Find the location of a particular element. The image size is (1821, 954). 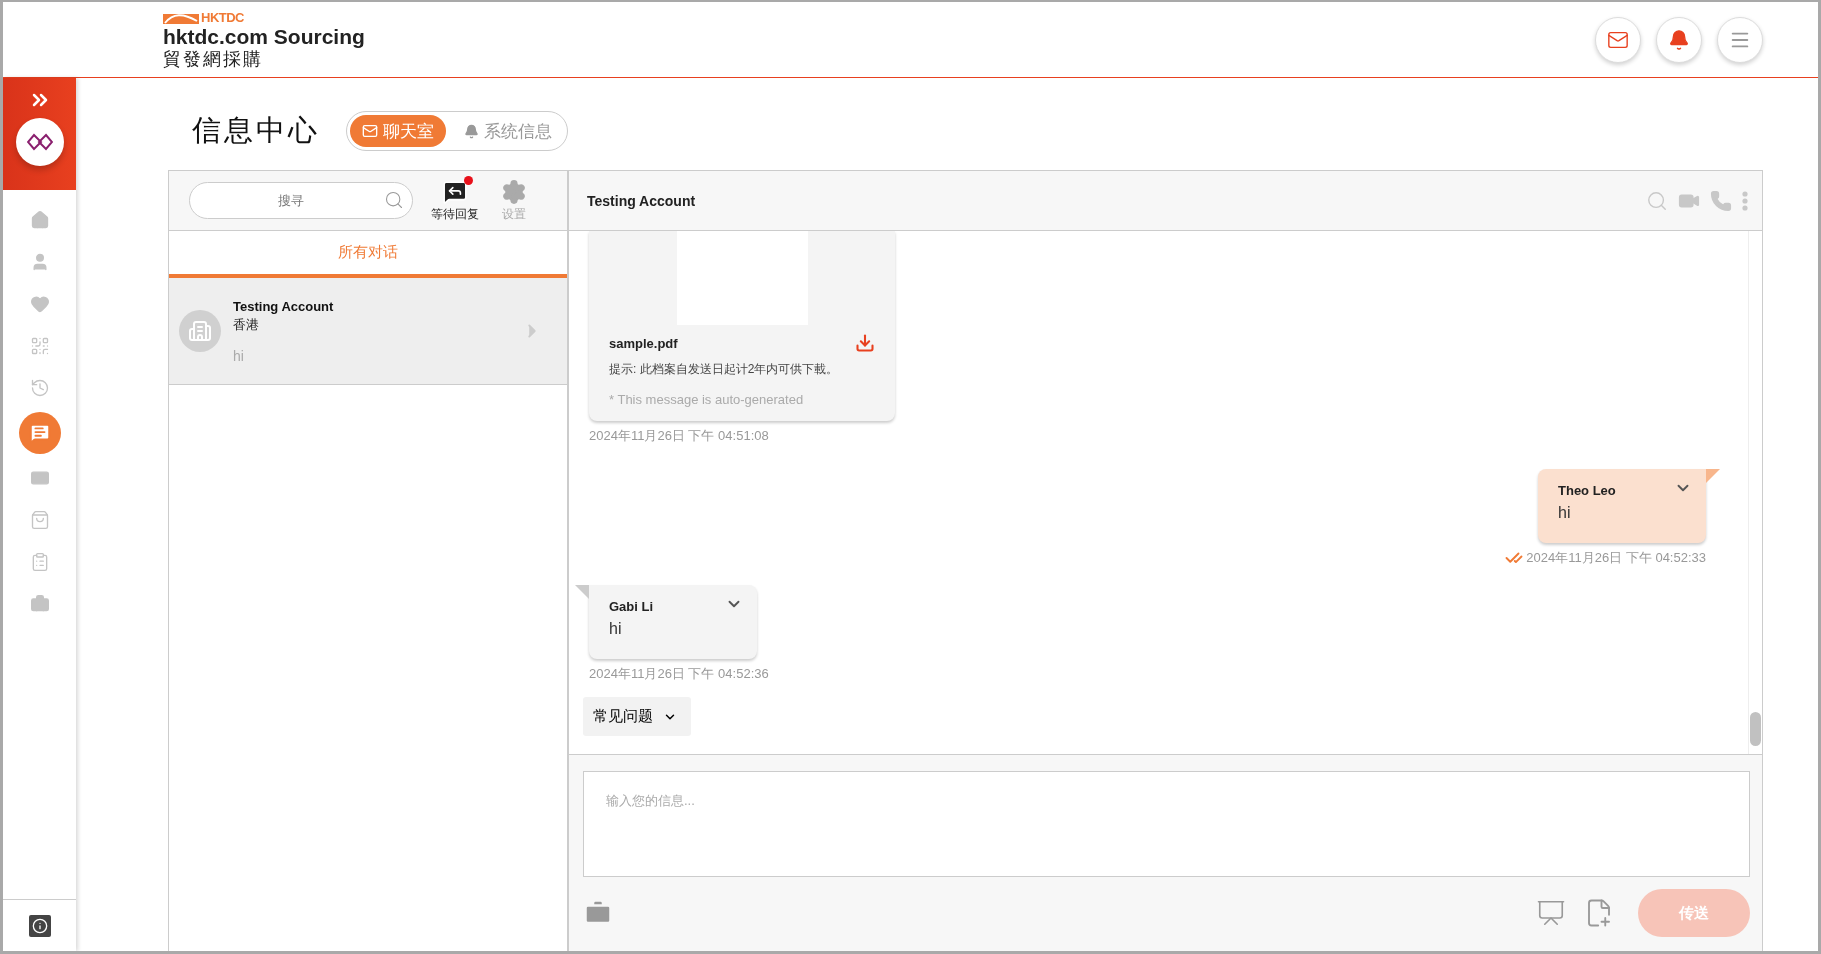

message-preview: hi is located at coordinates (239, 355).